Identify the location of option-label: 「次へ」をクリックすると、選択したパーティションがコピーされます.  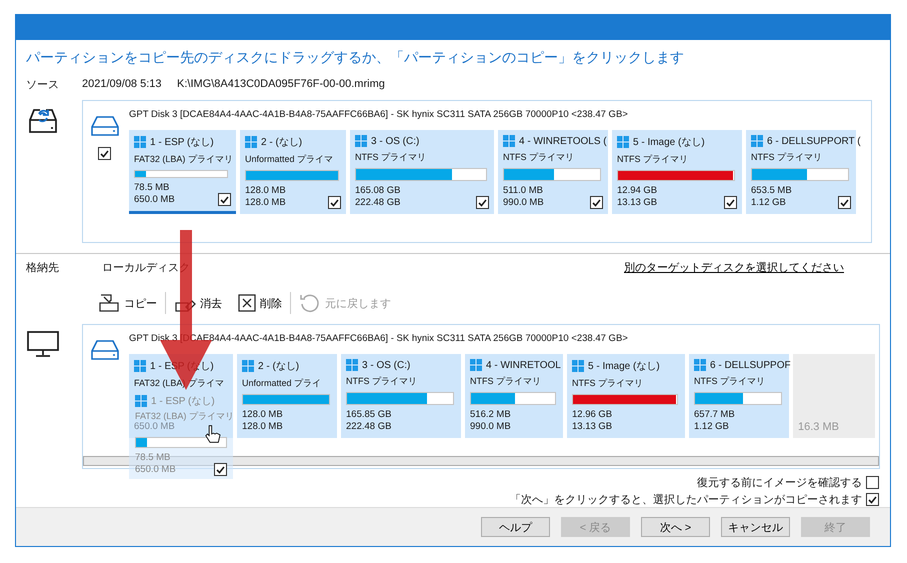
(686, 500).